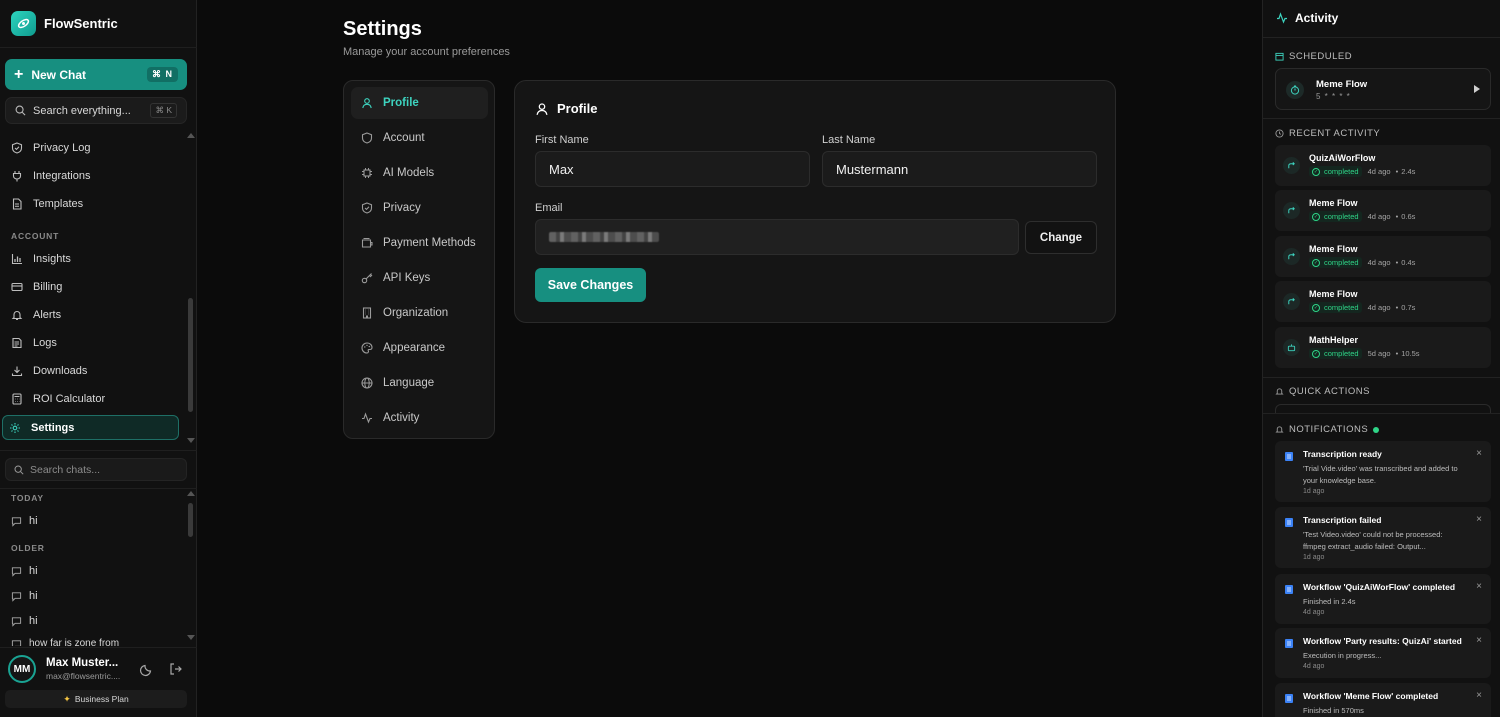 The height and width of the screenshot is (717, 1500). Describe the element at coordinates (19, 74) in the screenshot. I see `plus-icon: +` at that location.